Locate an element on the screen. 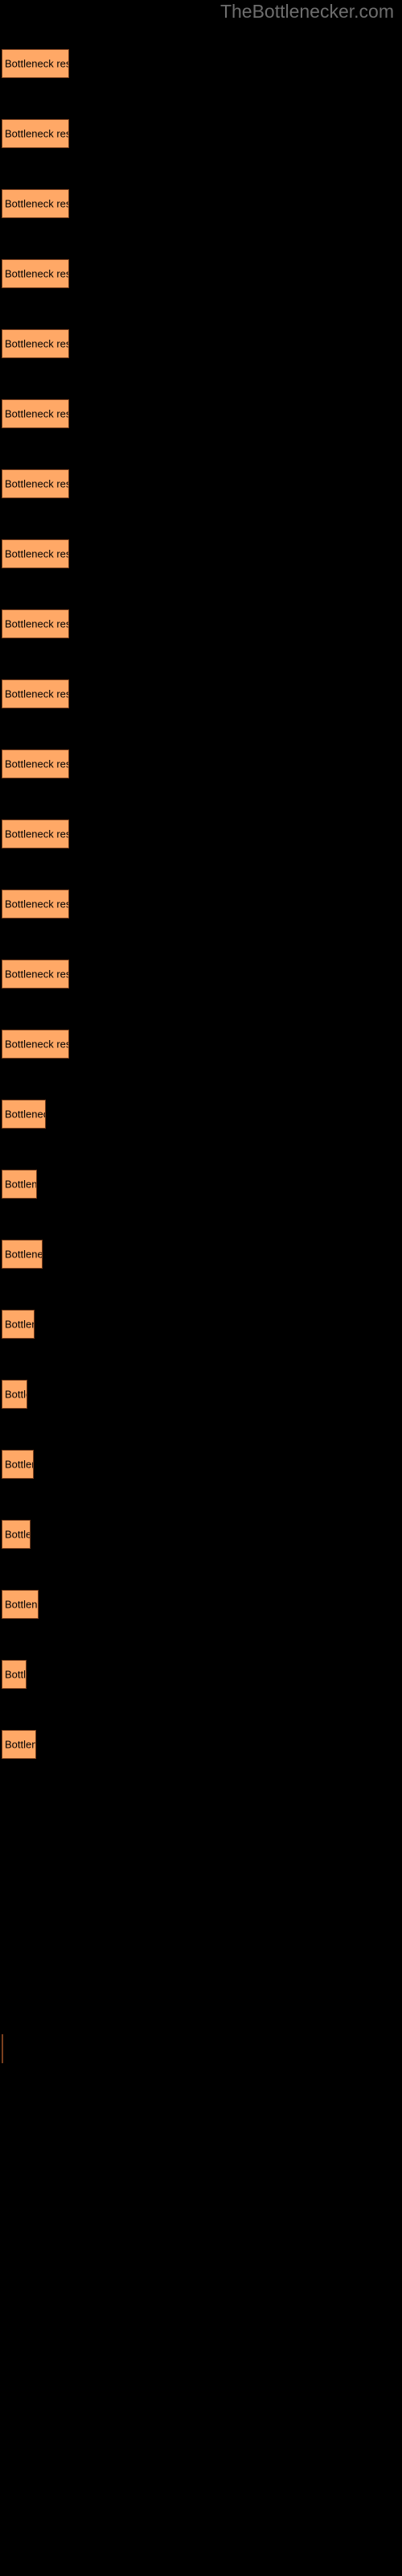 This screenshot has width=402, height=2576. bar-17: Bottleneck result is located at coordinates (19, 1184).